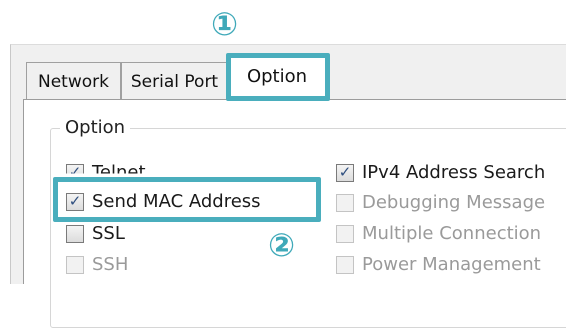 The width and height of the screenshot is (566, 328). What do you see at coordinates (454, 202) in the screenshot?
I see `debugging-message-label: Debugging Message` at bounding box center [454, 202].